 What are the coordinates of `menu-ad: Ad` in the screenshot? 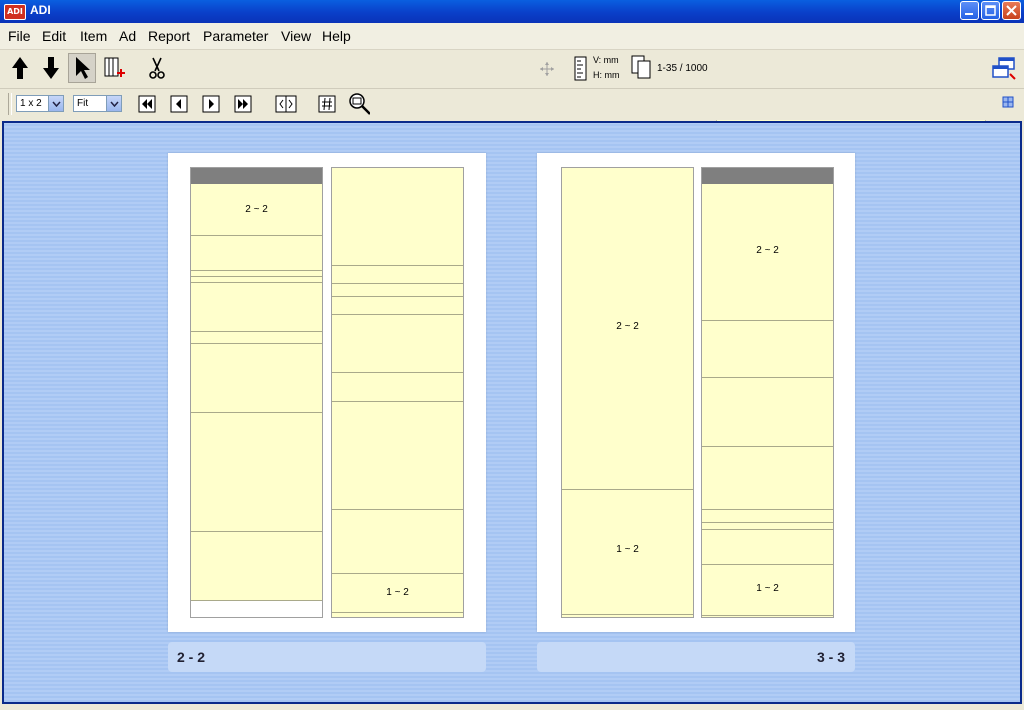 It's located at (127, 36).